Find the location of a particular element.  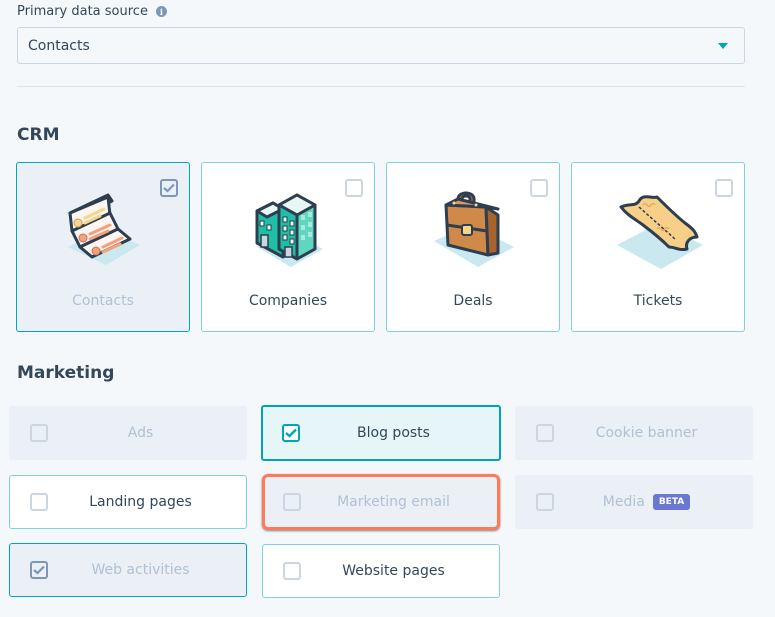

marketing-card-landing-pages: Landing pages is located at coordinates (128, 502).